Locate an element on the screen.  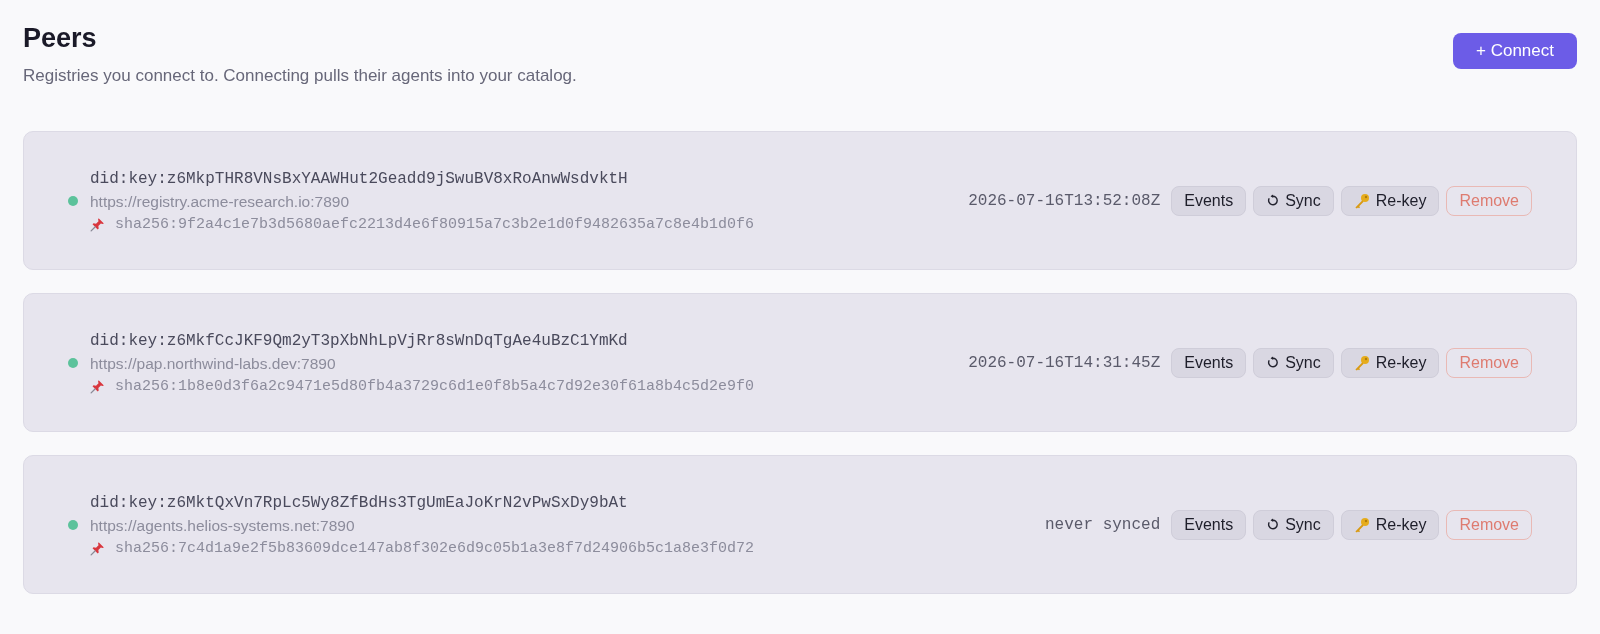
pinned-key-hash: sha256:9f2a4c1e7b3d5680aefc2213d4e6f80915a7c3b2e1d0f9482635a7c8e4b1d0f6 is located at coordinates (435, 224).